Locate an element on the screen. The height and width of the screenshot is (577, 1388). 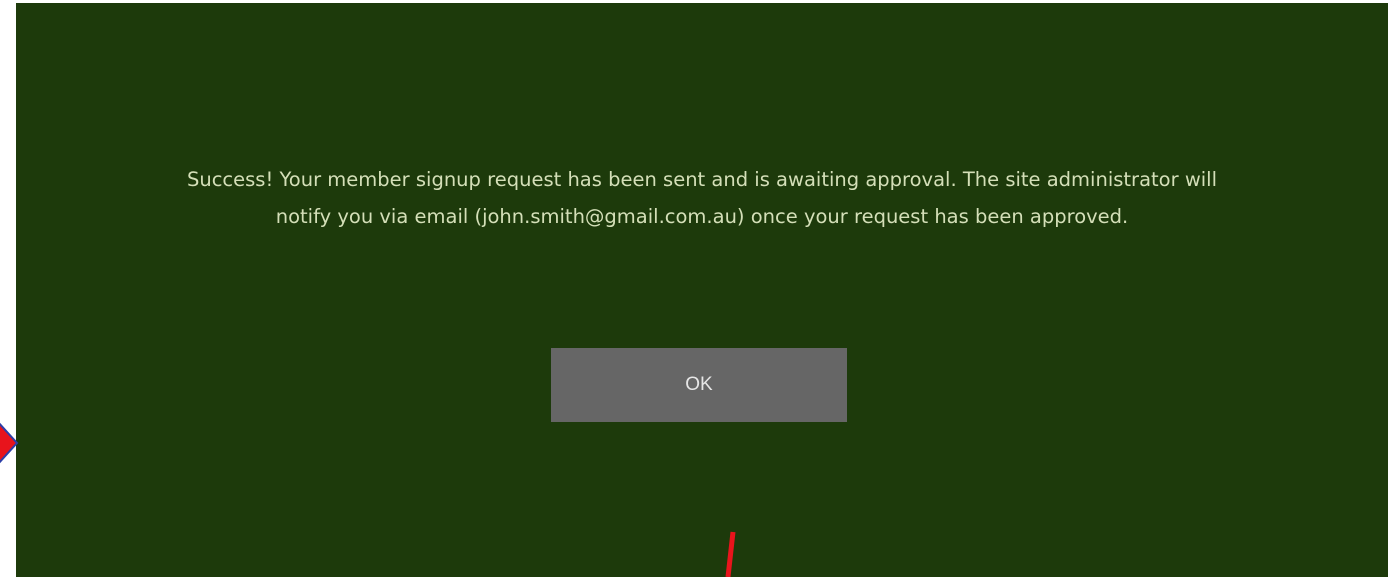
ok-button: OK is located at coordinates (699, 385).